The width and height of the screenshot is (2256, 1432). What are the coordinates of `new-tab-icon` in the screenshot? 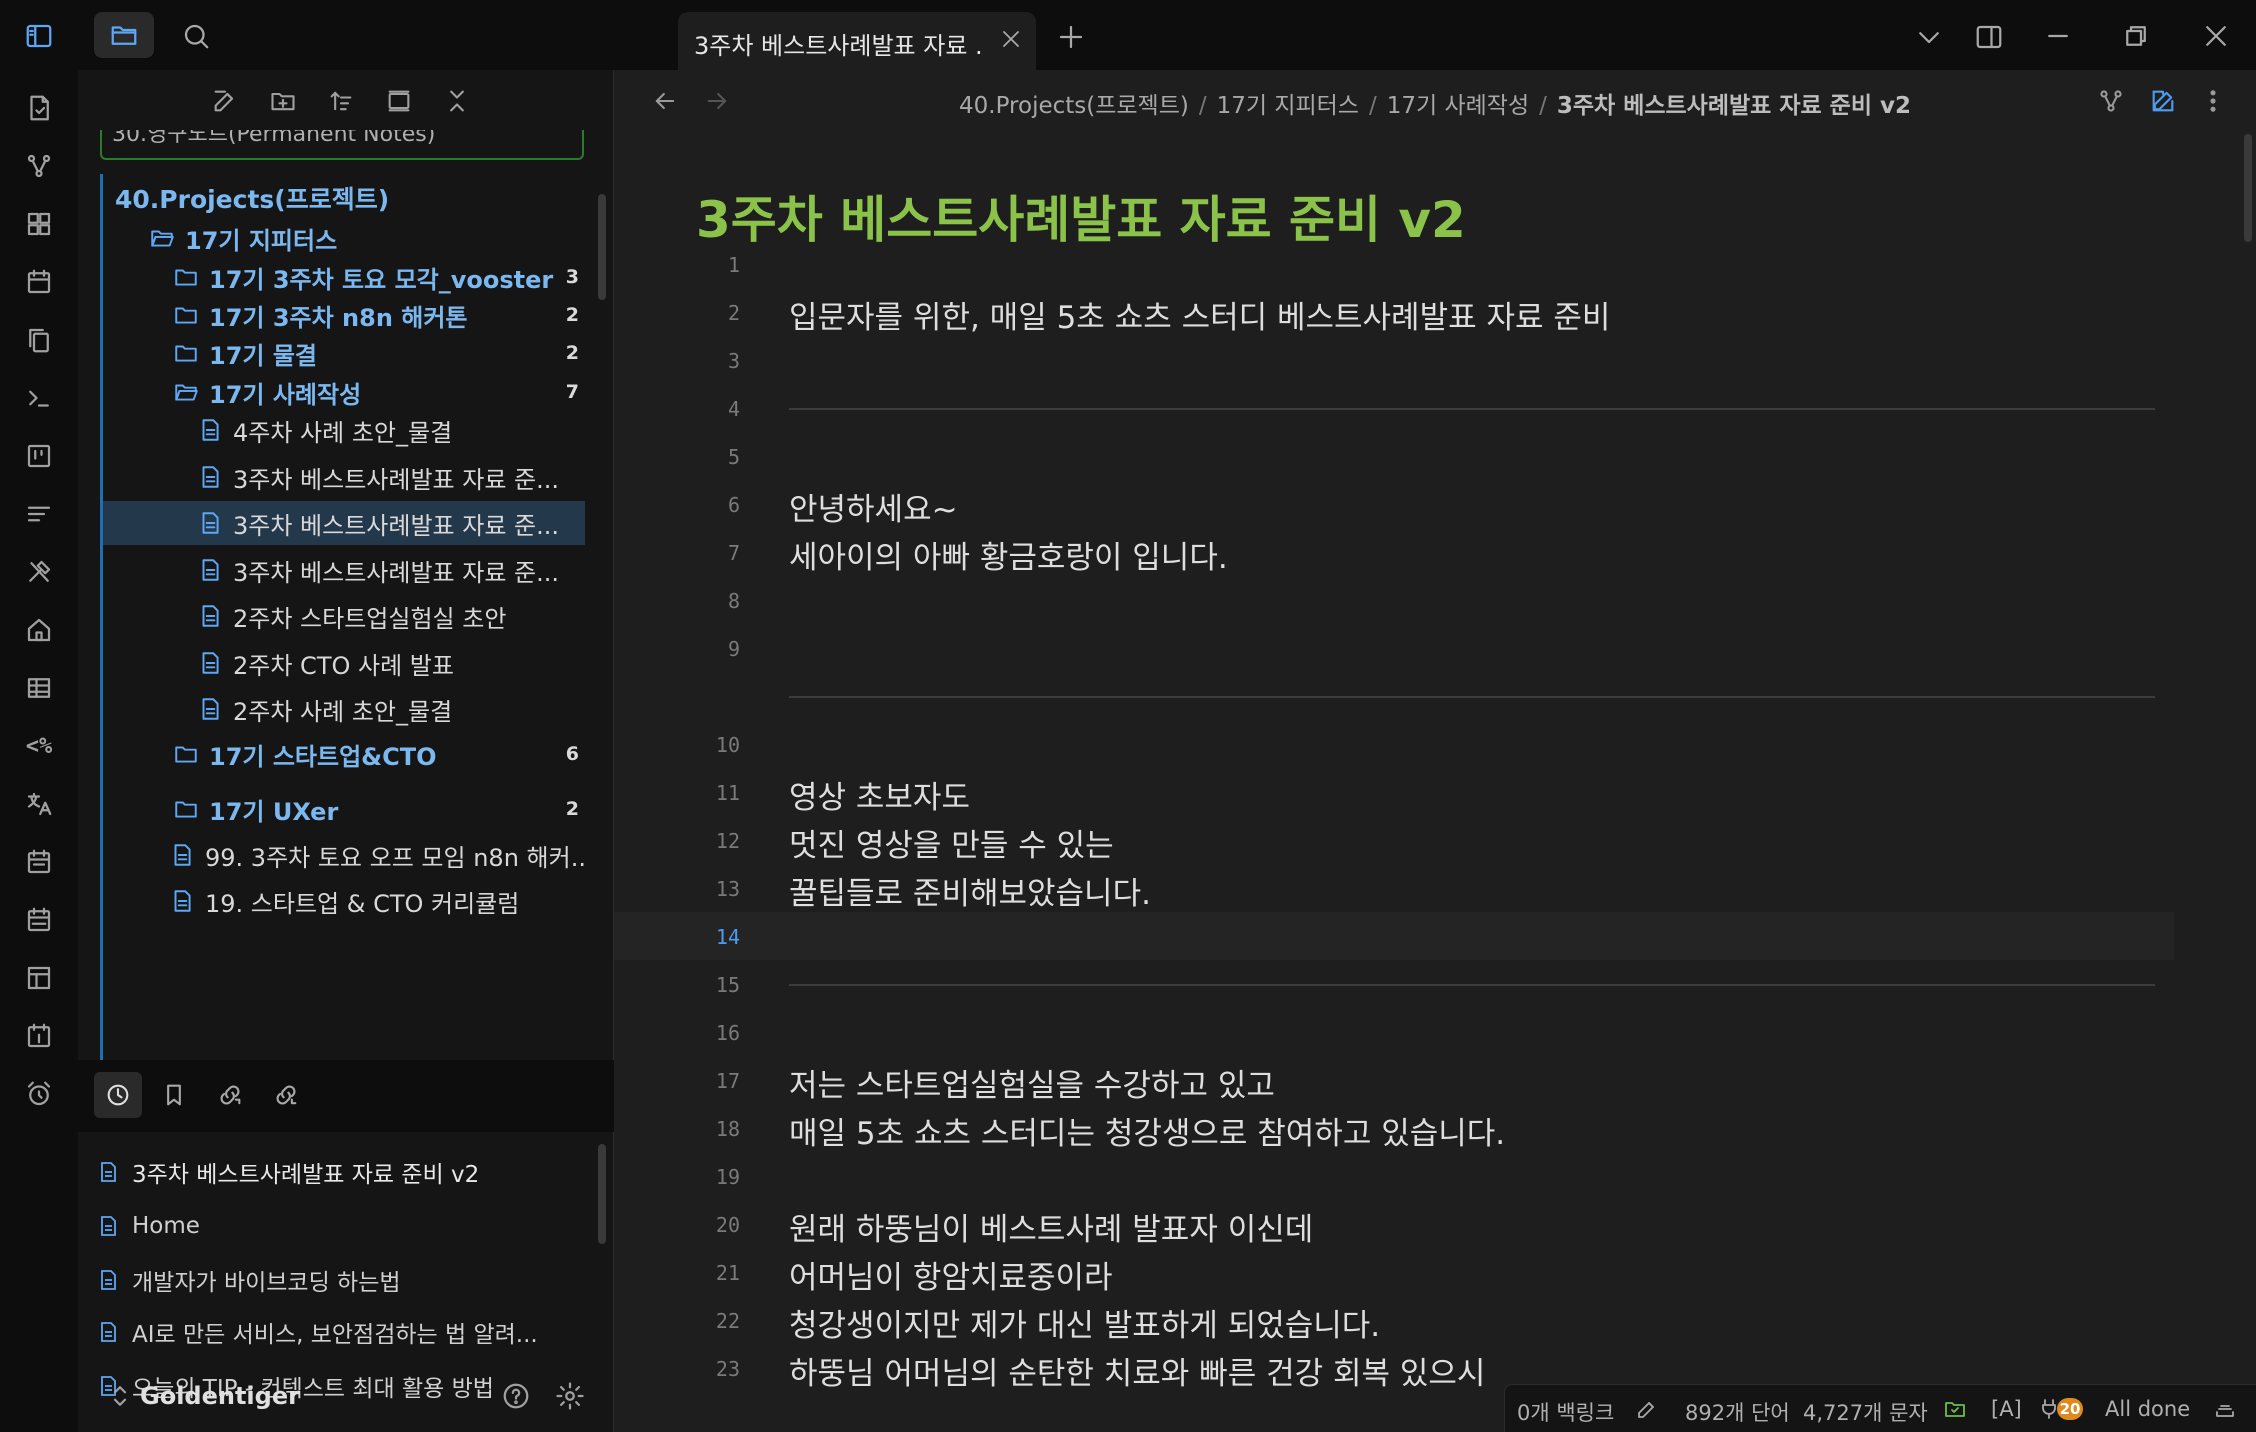 It's located at (1071, 37).